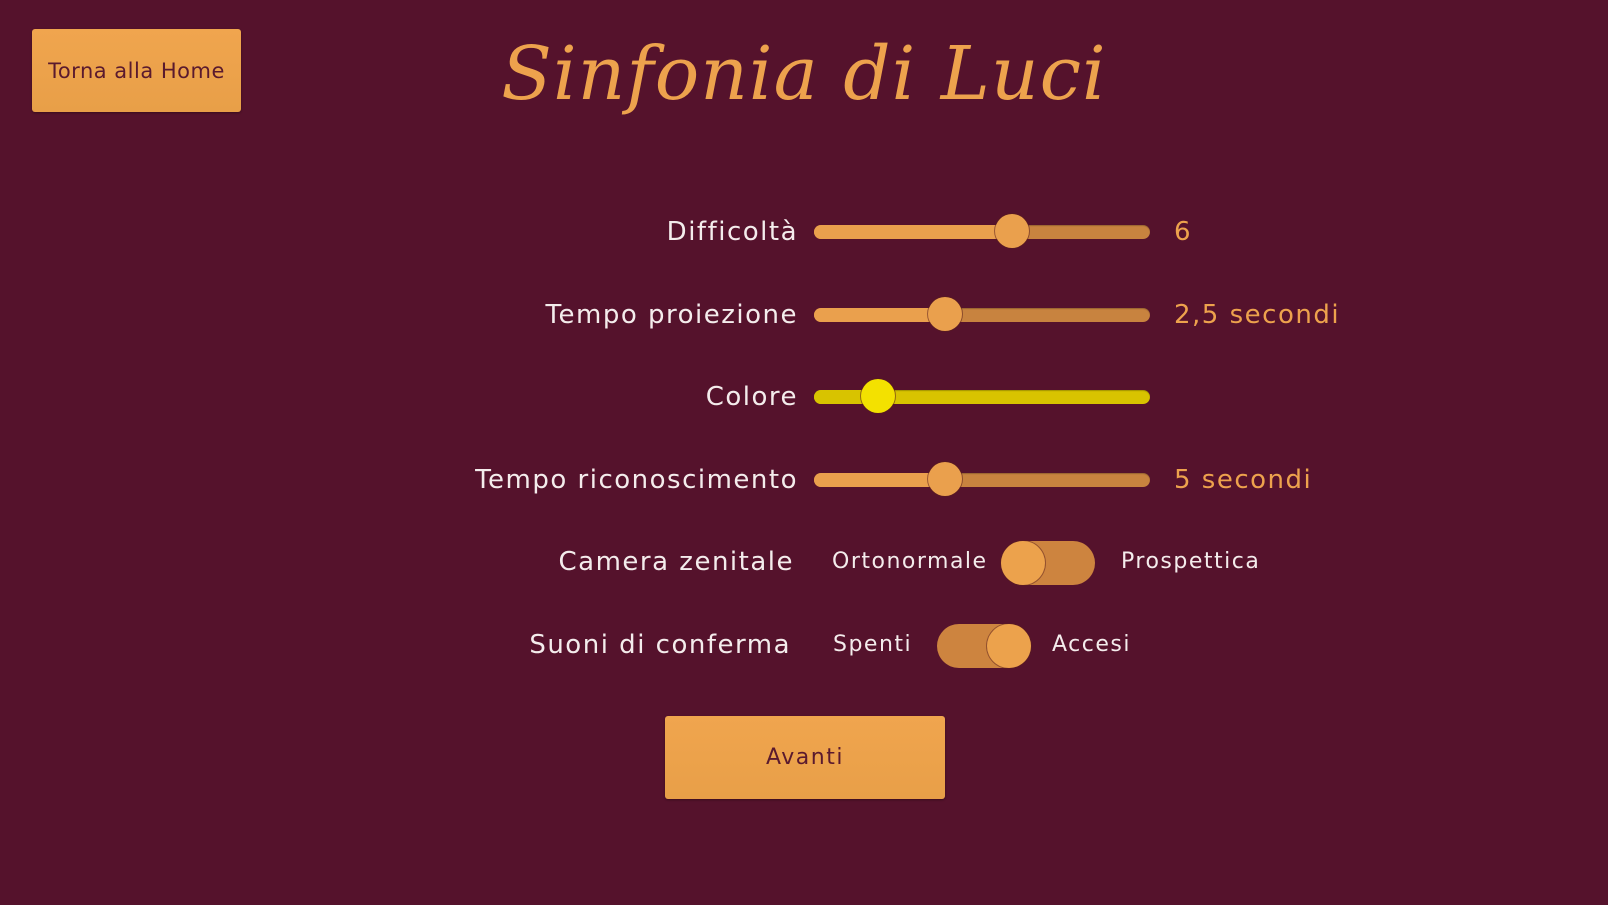  What do you see at coordinates (982, 314) in the screenshot?
I see `projection-time-slider` at bounding box center [982, 314].